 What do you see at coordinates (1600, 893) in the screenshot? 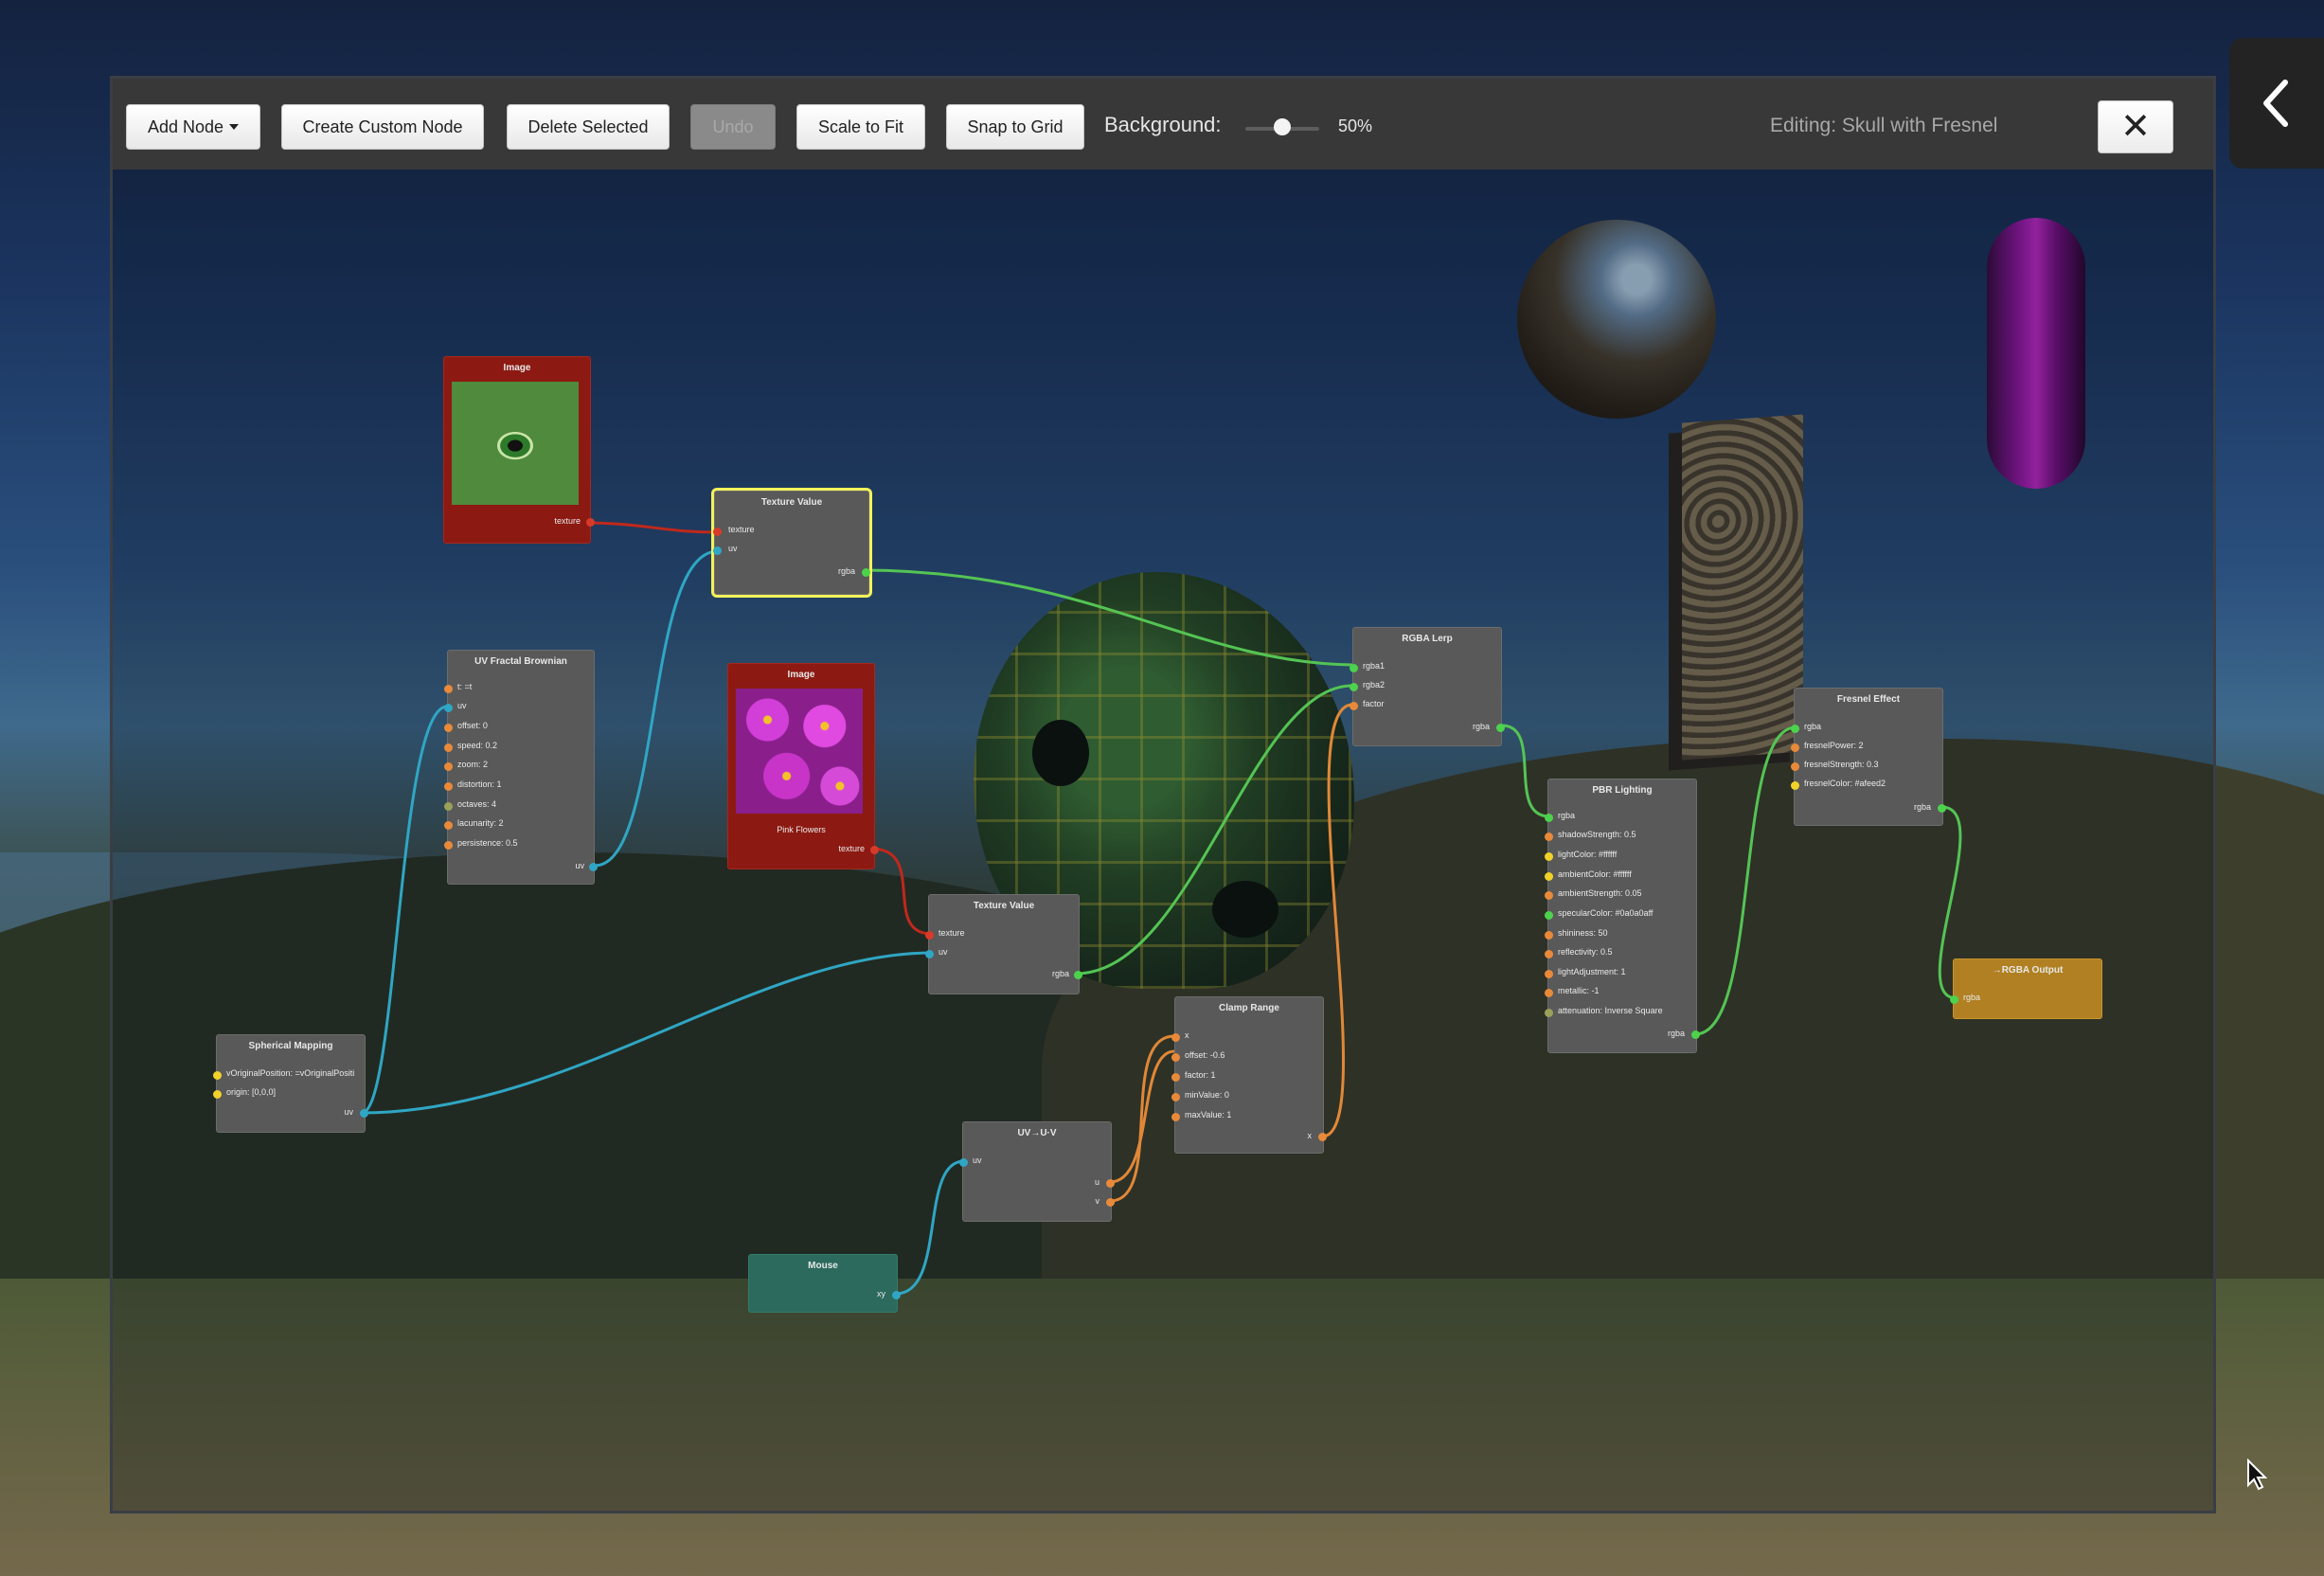
I see `port-label: ambientStrength: 0.05` at bounding box center [1600, 893].